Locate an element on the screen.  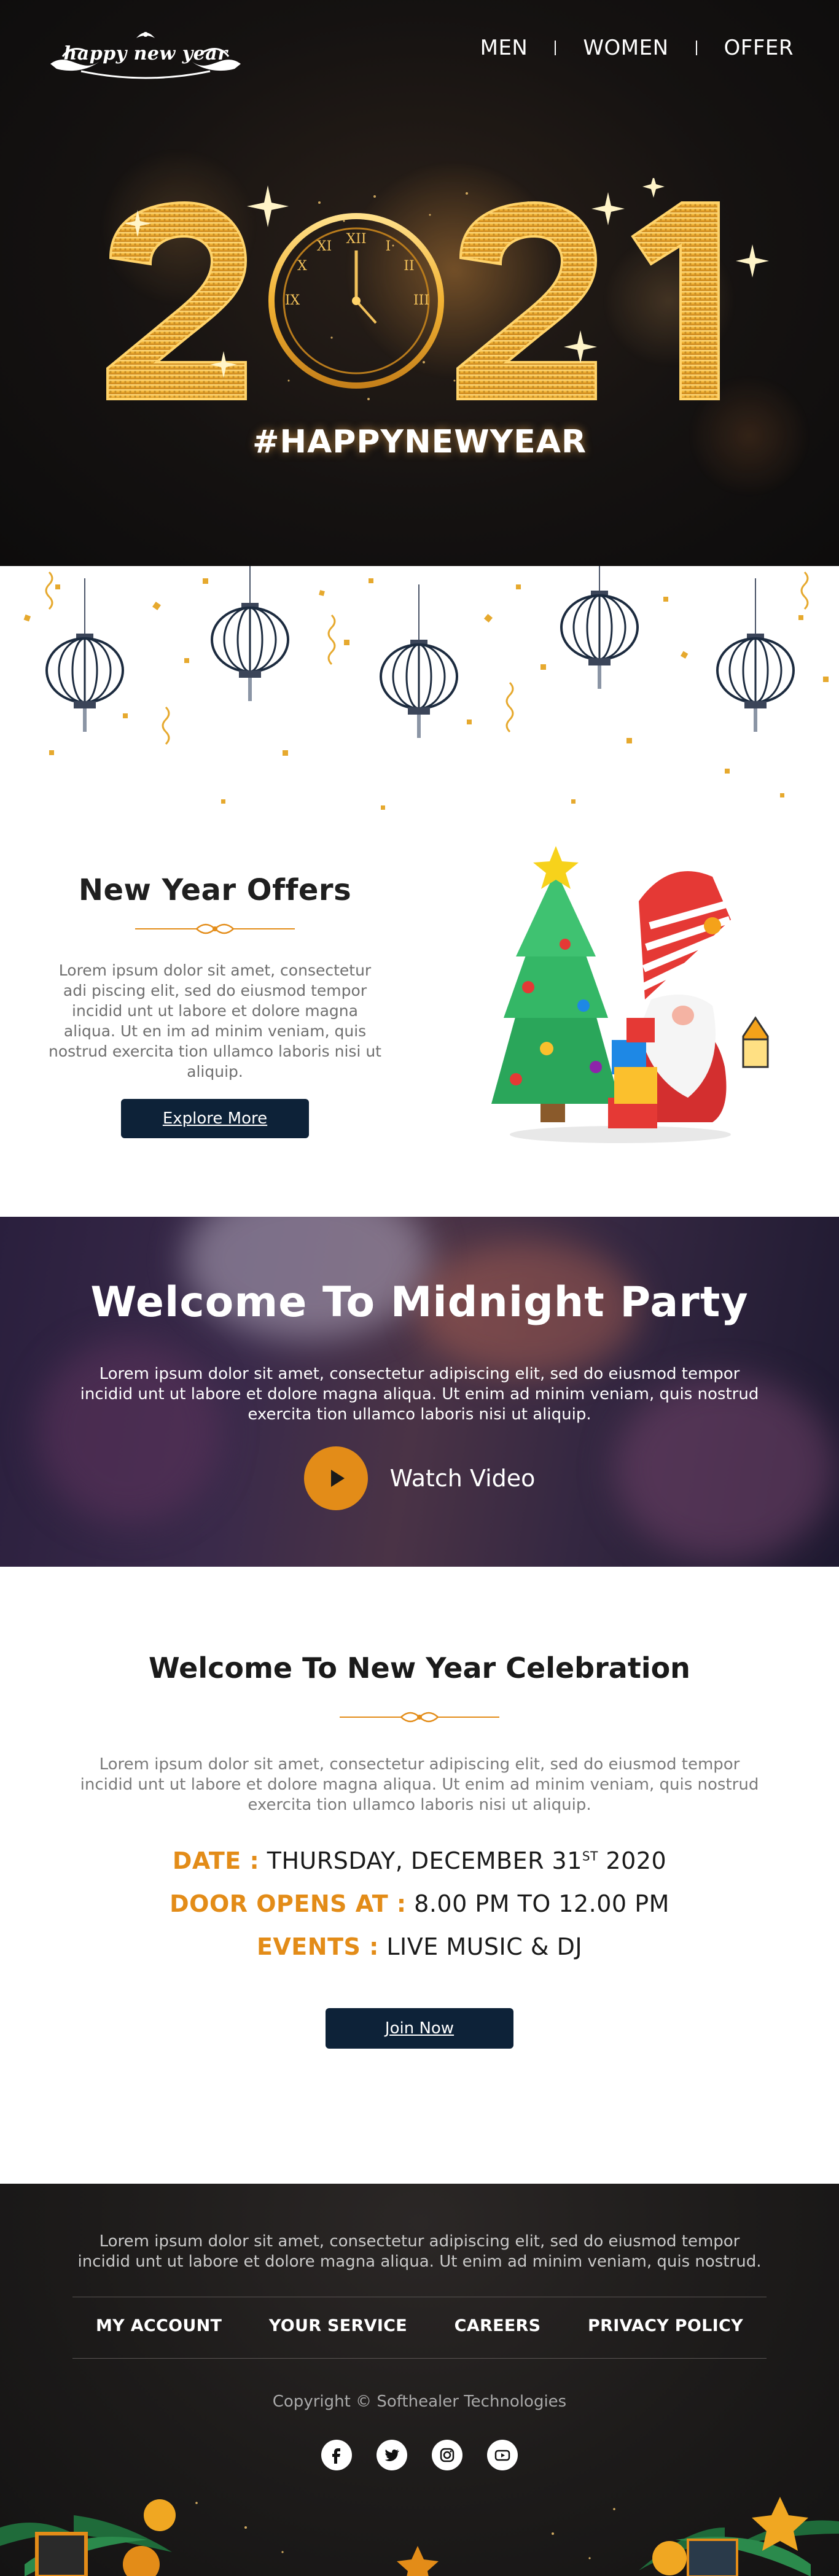
watch-video-link: Watch Video is located at coordinates (419, 1478).